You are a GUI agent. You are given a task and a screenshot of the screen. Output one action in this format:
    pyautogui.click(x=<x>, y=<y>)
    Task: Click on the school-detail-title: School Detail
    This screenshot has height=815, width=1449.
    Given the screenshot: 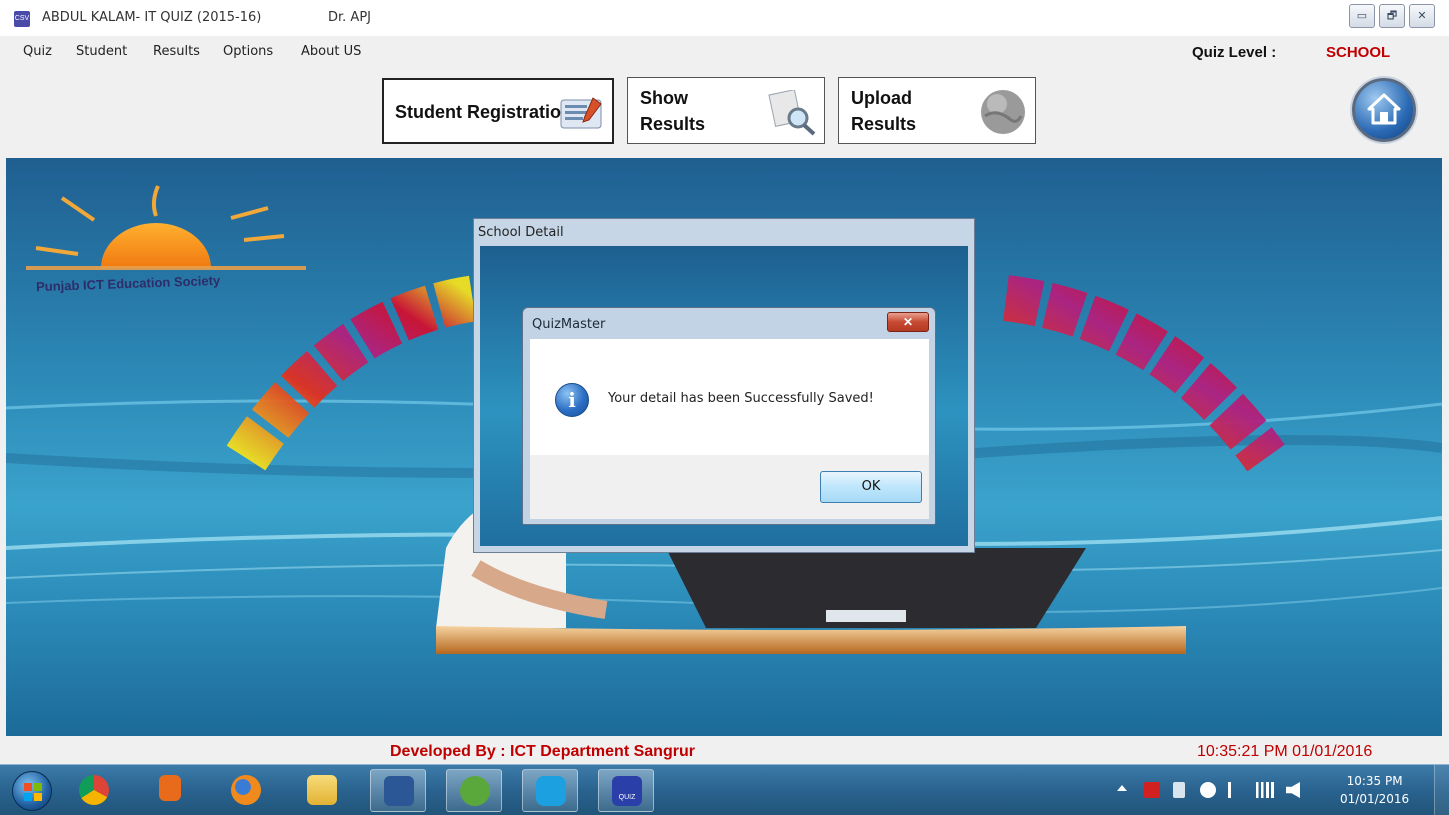 What is the action you would take?
    pyautogui.click(x=521, y=232)
    